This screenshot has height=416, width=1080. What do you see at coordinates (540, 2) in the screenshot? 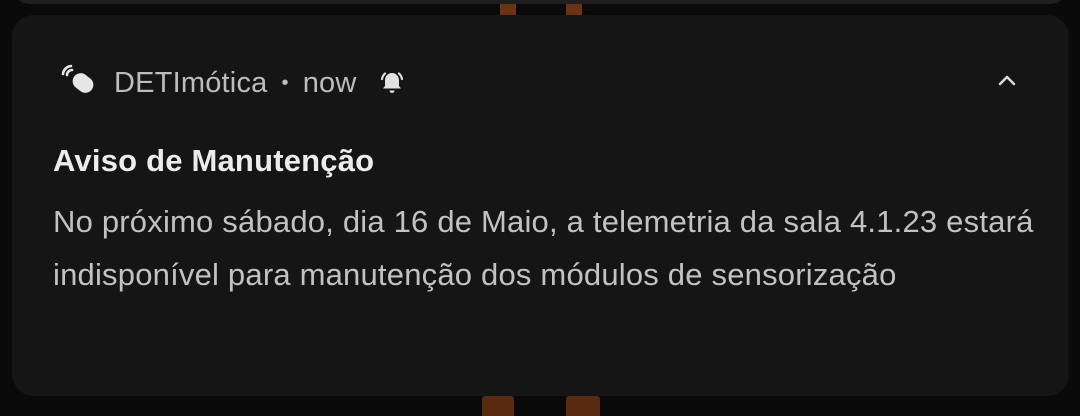
I see `previous-notification-card` at bounding box center [540, 2].